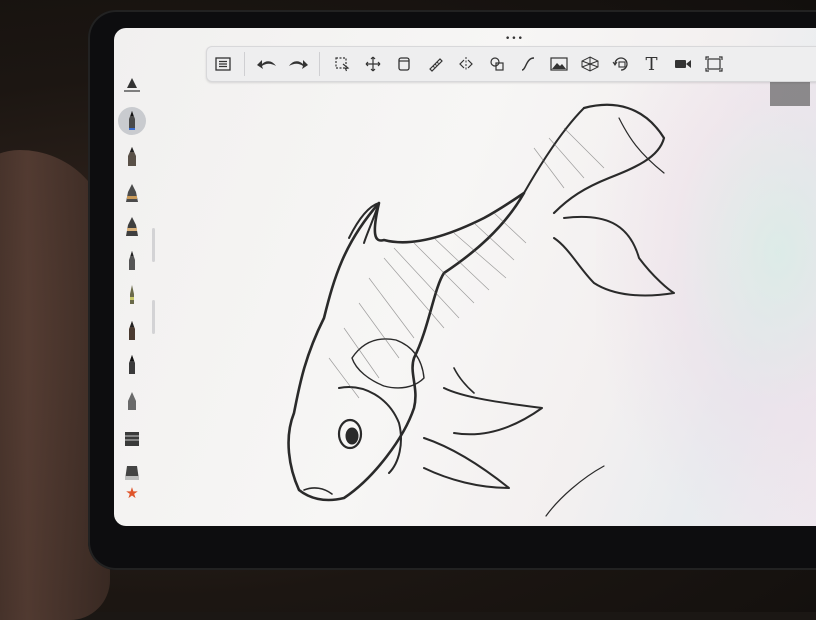  I want to click on text-tool-icon: T, so click(651, 64).